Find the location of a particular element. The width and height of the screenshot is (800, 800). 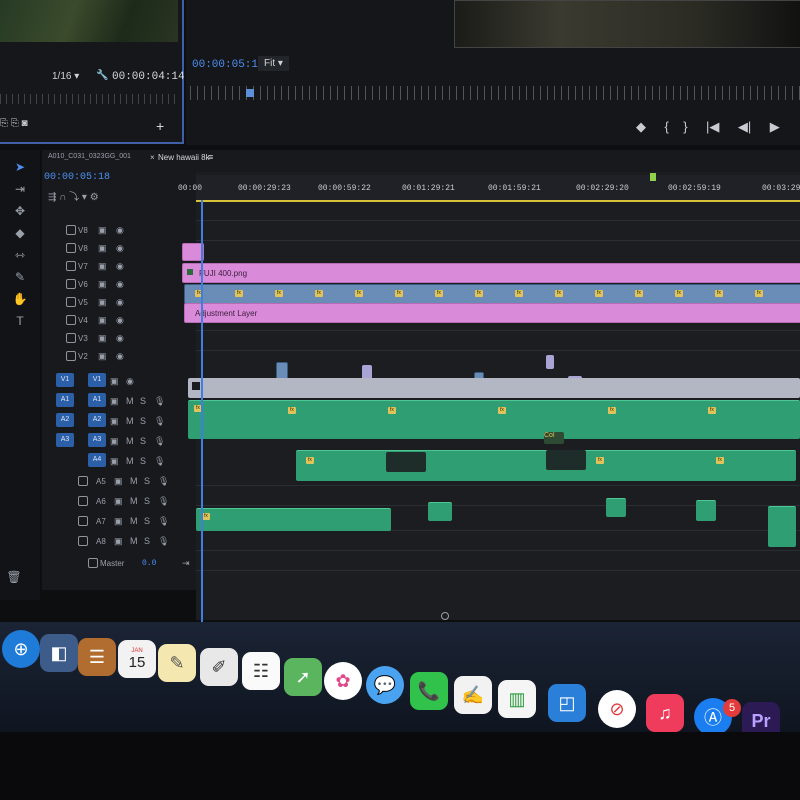

timeline-clip-v1 is located at coordinates (494, 388).